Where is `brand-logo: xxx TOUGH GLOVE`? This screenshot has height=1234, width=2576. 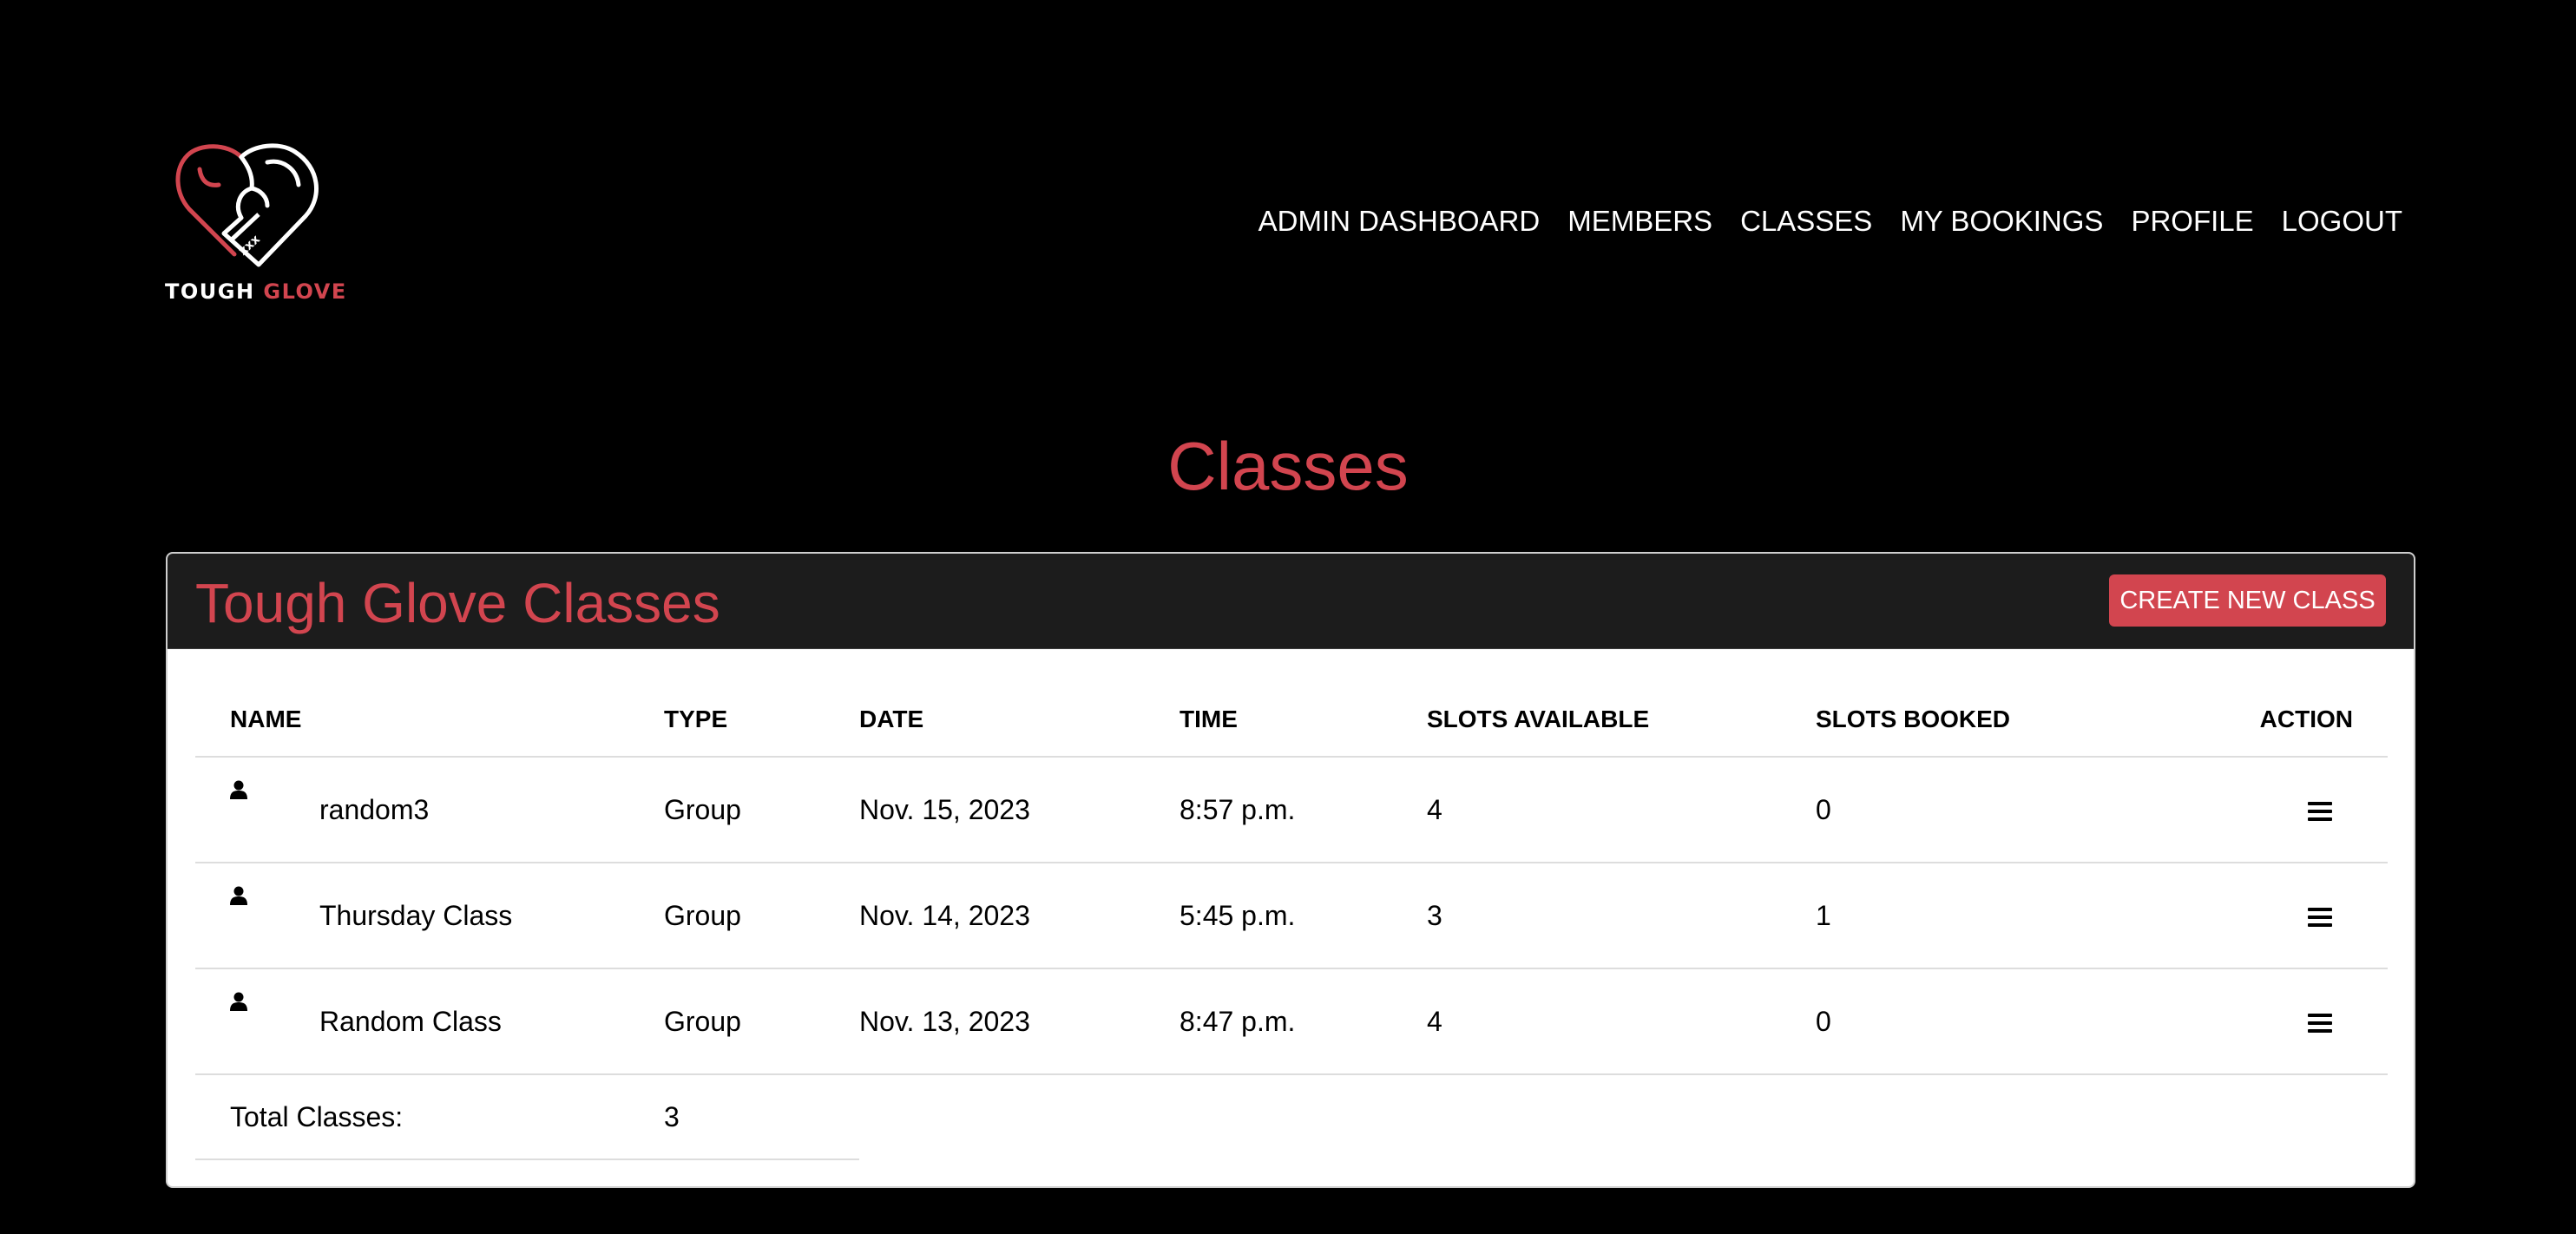
brand-logo: xxx TOUGH GLOVE is located at coordinates (255, 225).